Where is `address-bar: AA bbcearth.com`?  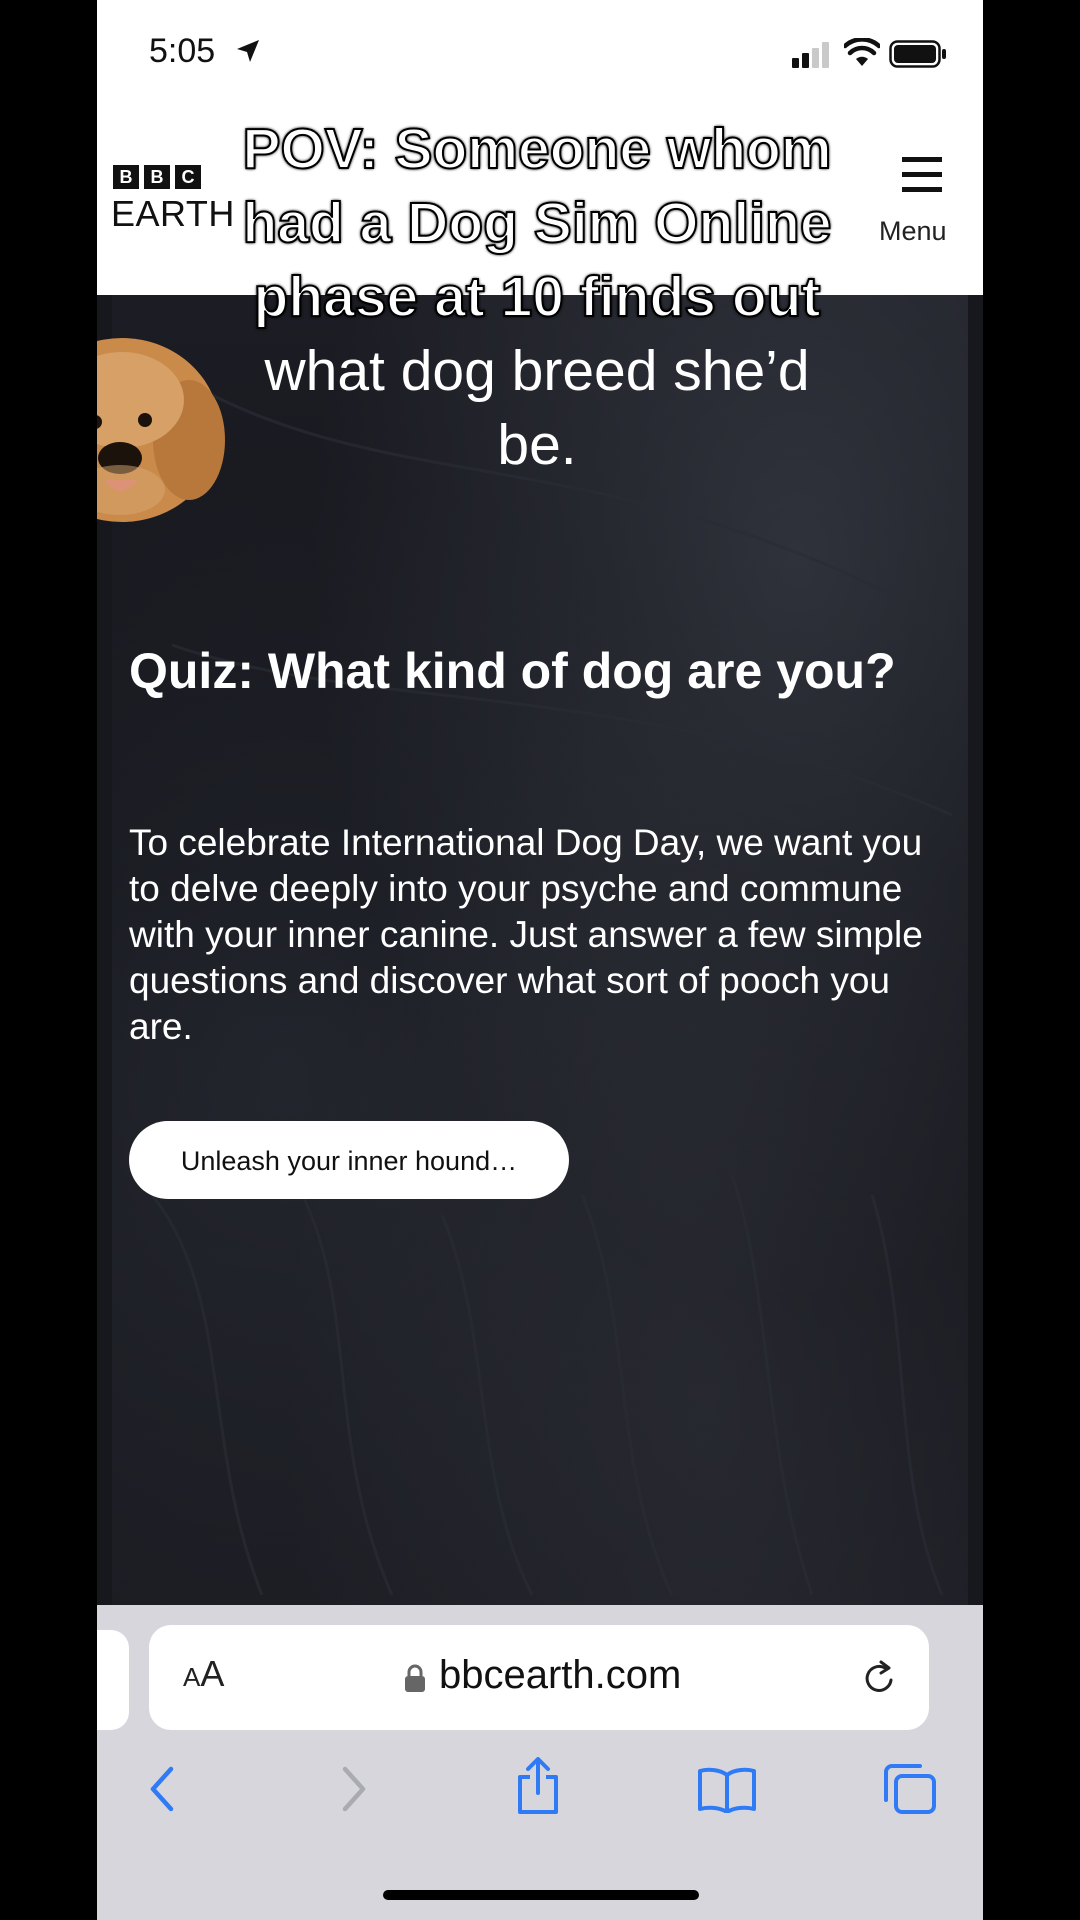
address-bar: AA bbcearth.com is located at coordinates (539, 1677).